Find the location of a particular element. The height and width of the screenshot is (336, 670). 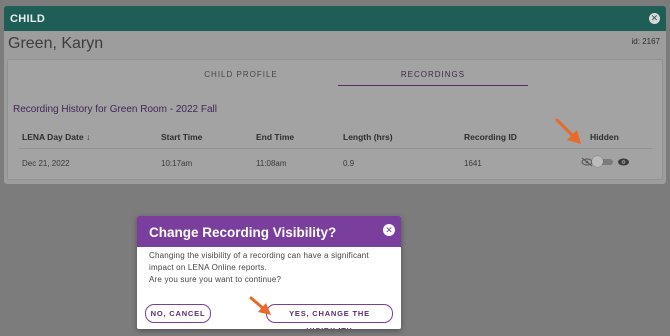

column-header-end: End Time is located at coordinates (275, 137).